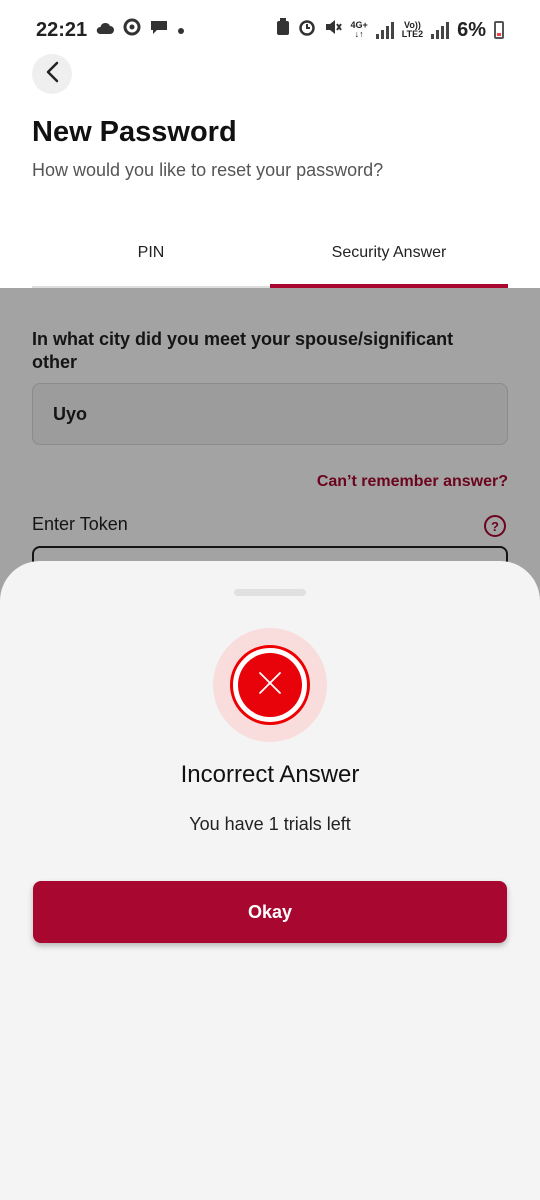 The width and height of the screenshot is (540, 1200). I want to click on reset-method-tabs: PIN Security Answer, so click(270, 266).